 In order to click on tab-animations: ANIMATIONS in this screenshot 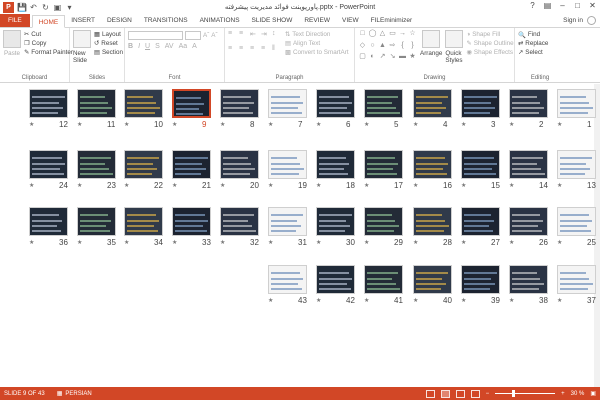, I will do `click(220, 20)`.